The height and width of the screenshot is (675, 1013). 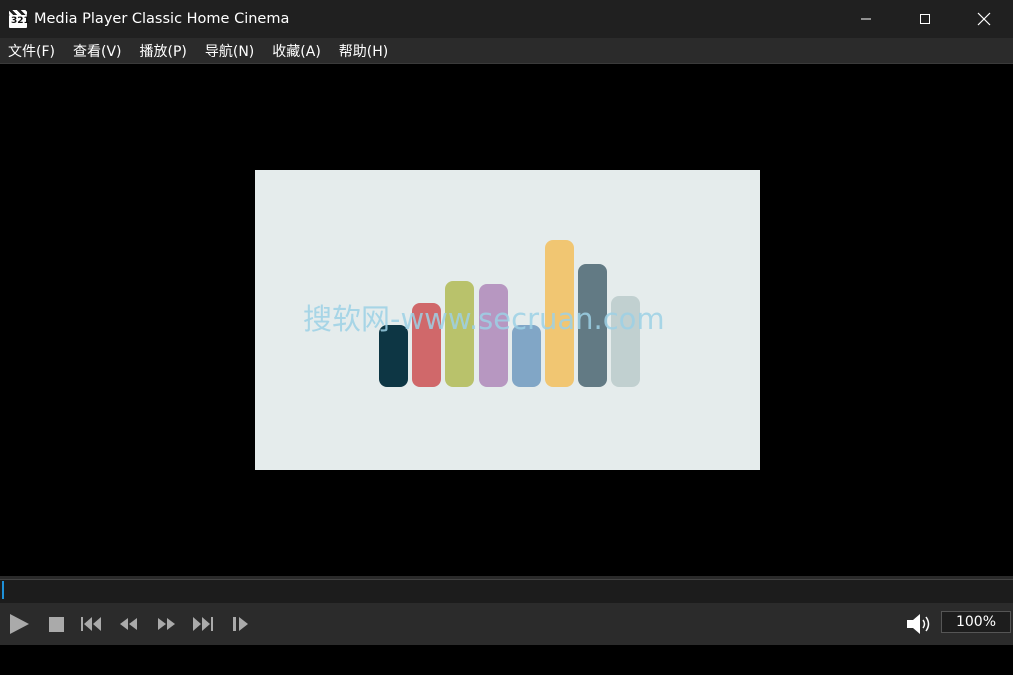 I want to click on skip-back-icon, so click(x=91, y=624).